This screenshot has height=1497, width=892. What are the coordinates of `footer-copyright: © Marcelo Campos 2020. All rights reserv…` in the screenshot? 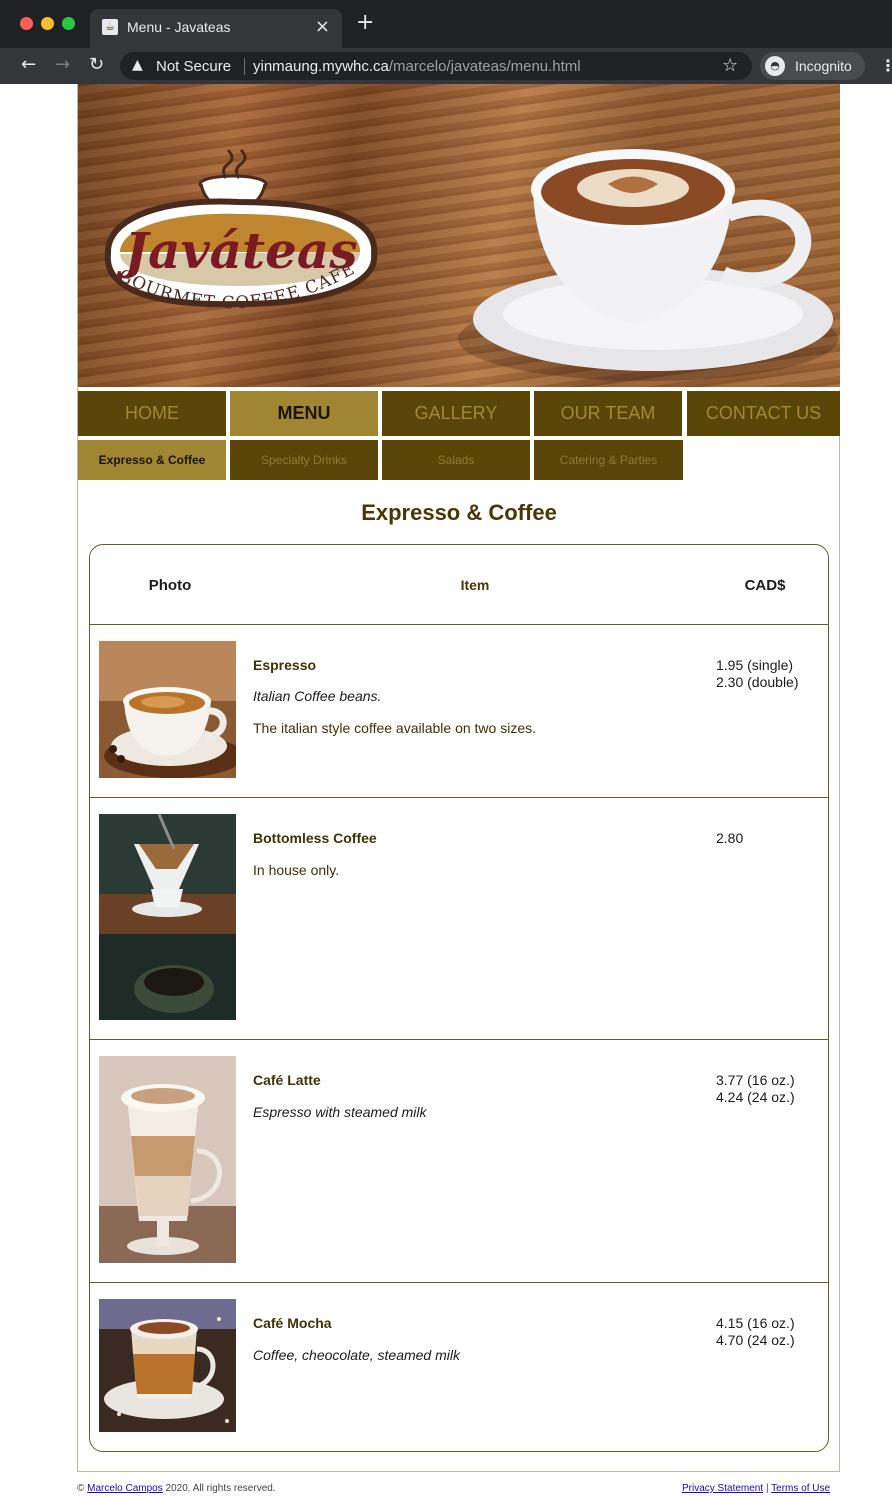 It's located at (176, 1488).